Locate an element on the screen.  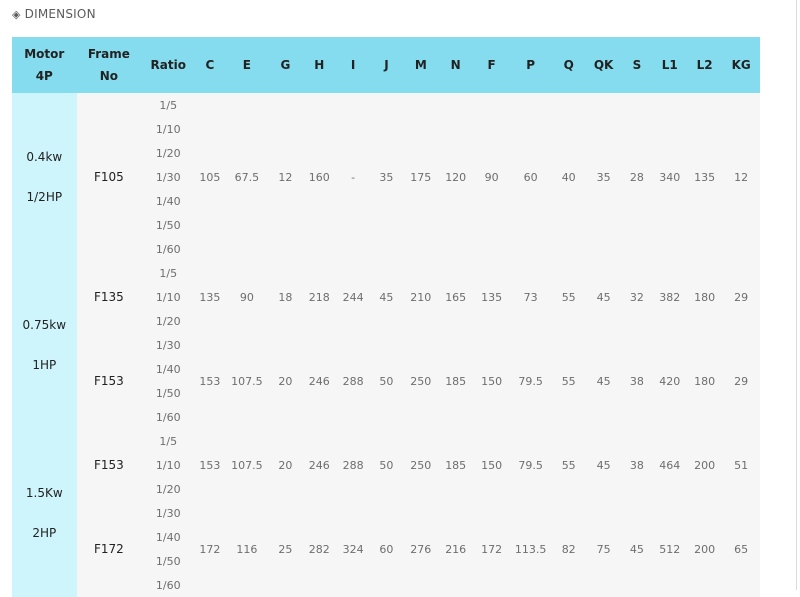
dimension-value-cell: 60 is located at coordinates (386, 549).